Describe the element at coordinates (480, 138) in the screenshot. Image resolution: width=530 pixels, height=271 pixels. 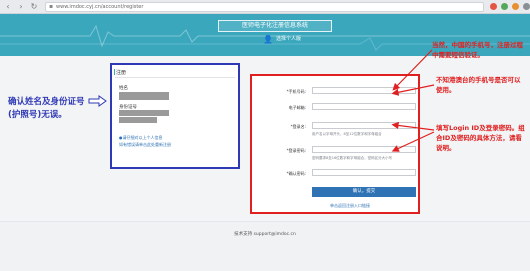
I see `annotation-login-note: 填写Login ID及登录密码。组合ID及密码的具体方法，请看说明。` at that location.